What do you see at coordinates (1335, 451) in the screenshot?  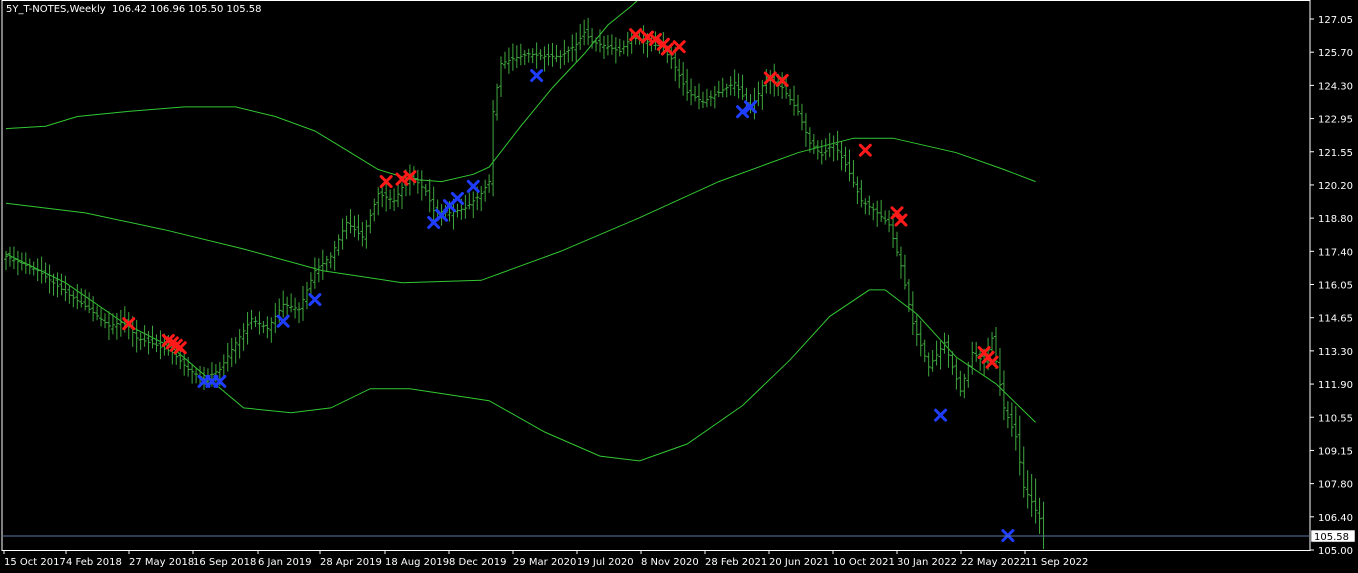 I see `y-tick-label: 109.15` at bounding box center [1335, 451].